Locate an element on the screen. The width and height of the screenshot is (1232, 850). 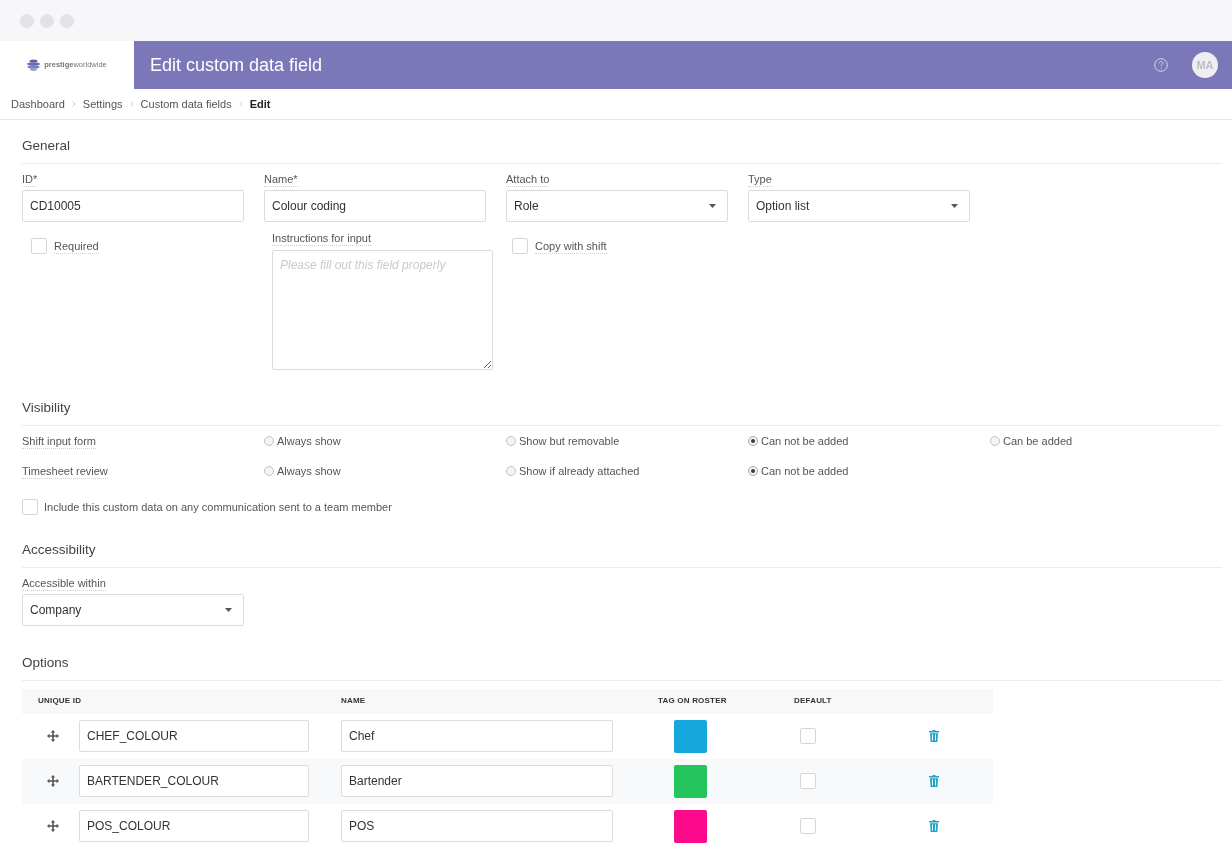
row-label: Timesheet review is located at coordinates (65, 471).